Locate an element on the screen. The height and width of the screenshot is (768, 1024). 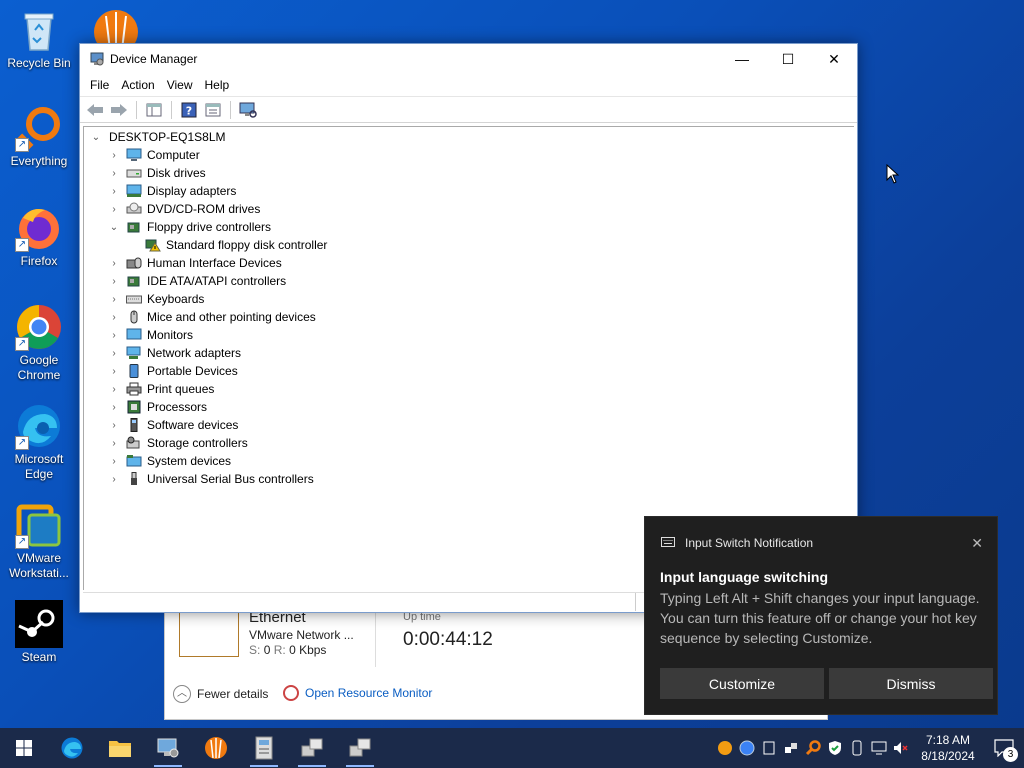
tree-item-computer: › Computer is located at coordinates (154, 155).